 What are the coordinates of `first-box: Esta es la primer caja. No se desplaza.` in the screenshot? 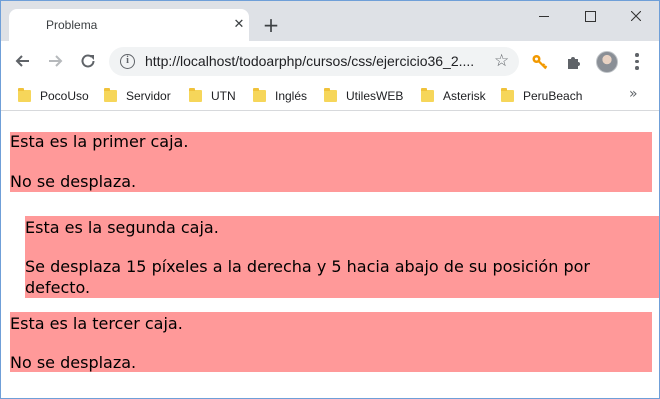 It's located at (331, 162).